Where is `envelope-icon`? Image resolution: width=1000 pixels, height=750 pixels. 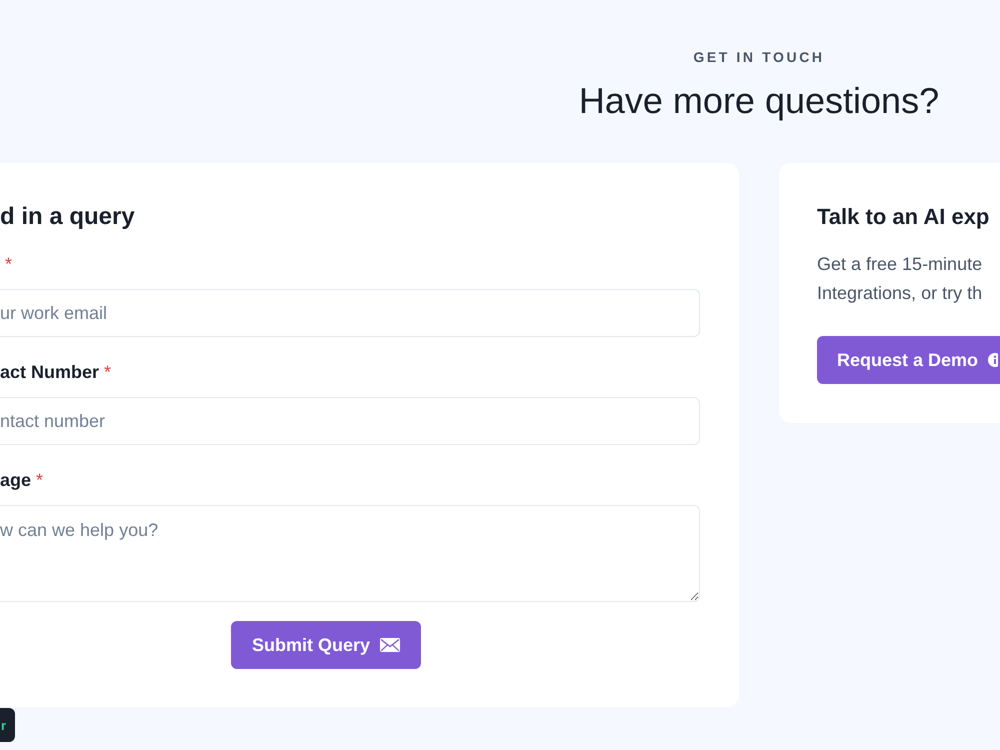
envelope-icon is located at coordinates (390, 645).